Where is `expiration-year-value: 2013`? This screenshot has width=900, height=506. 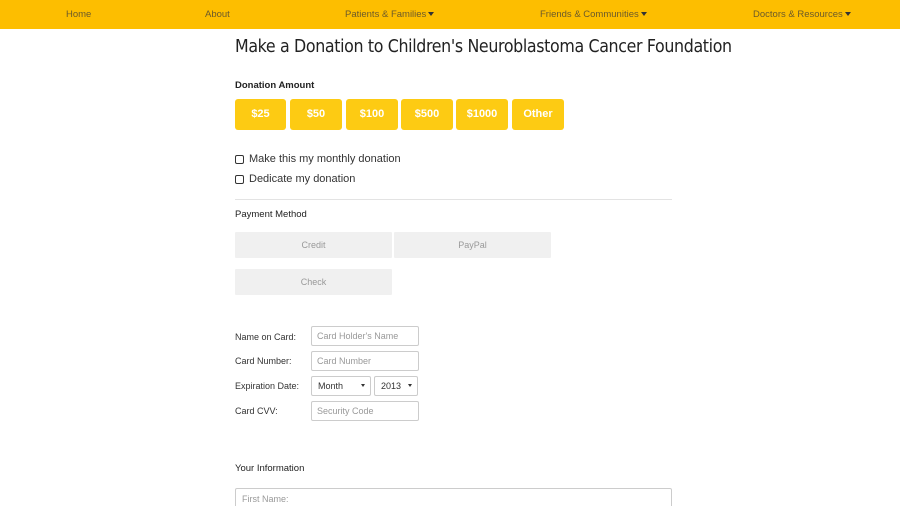
expiration-year-value: 2013 is located at coordinates (391, 386).